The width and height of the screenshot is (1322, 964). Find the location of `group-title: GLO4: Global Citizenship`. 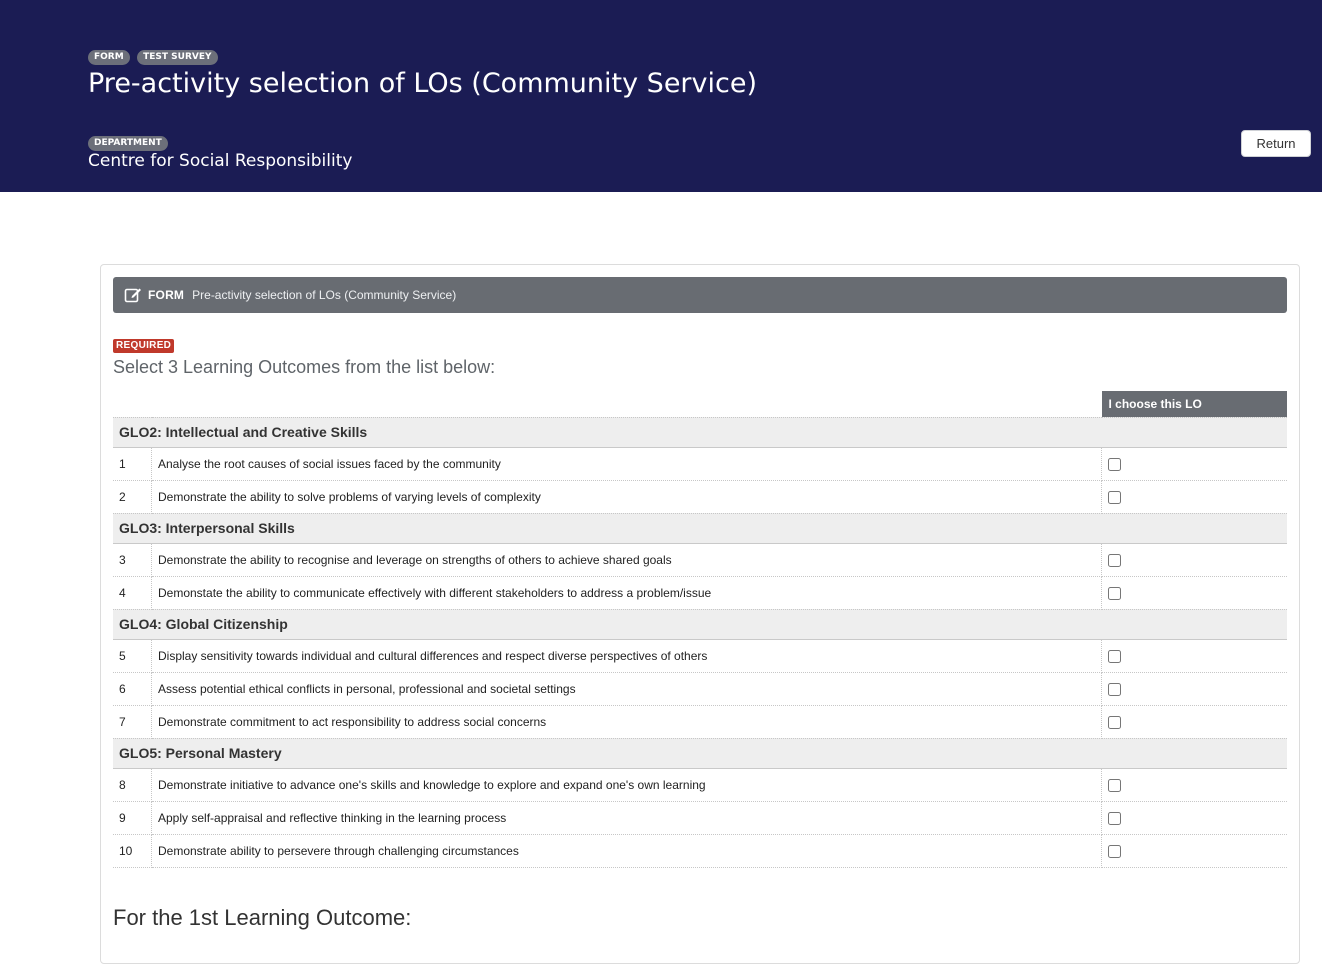

group-title: GLO4: Global Citizenship is located at coordinates (700, 624).